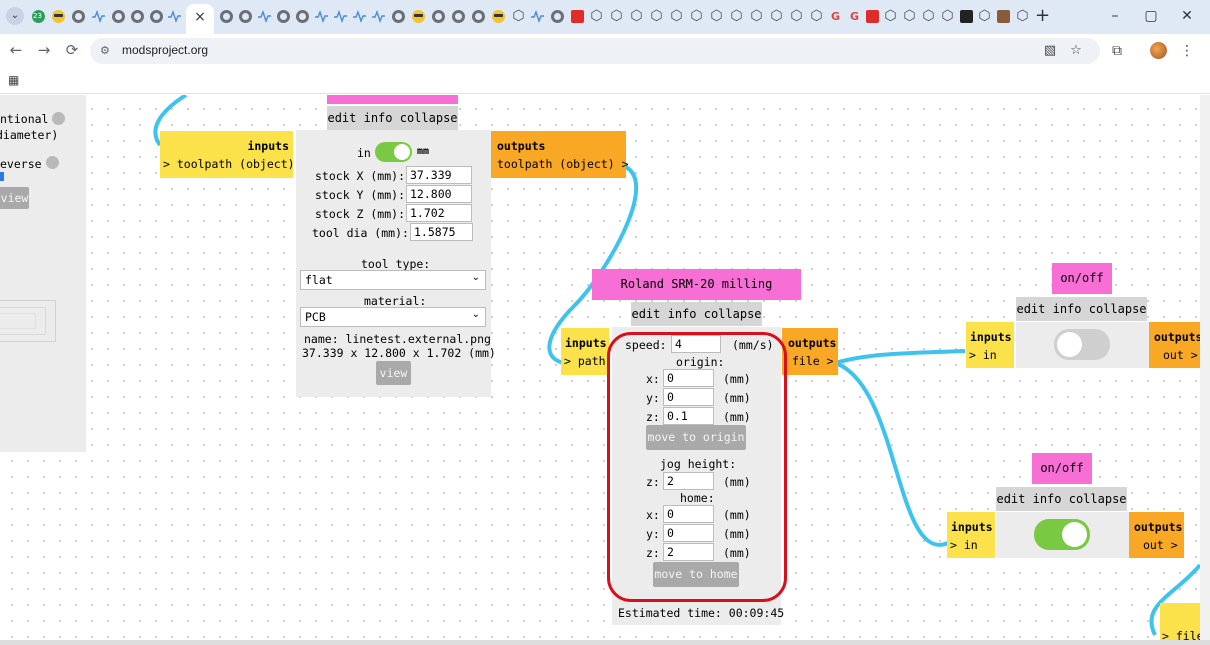 This screenshot has height=645, width=1210. What do you see at coordinates (563, 164) in the screenshot?
I see `mill-output-toolpath: toolpath (object) >` at bounding box center [563, 164].